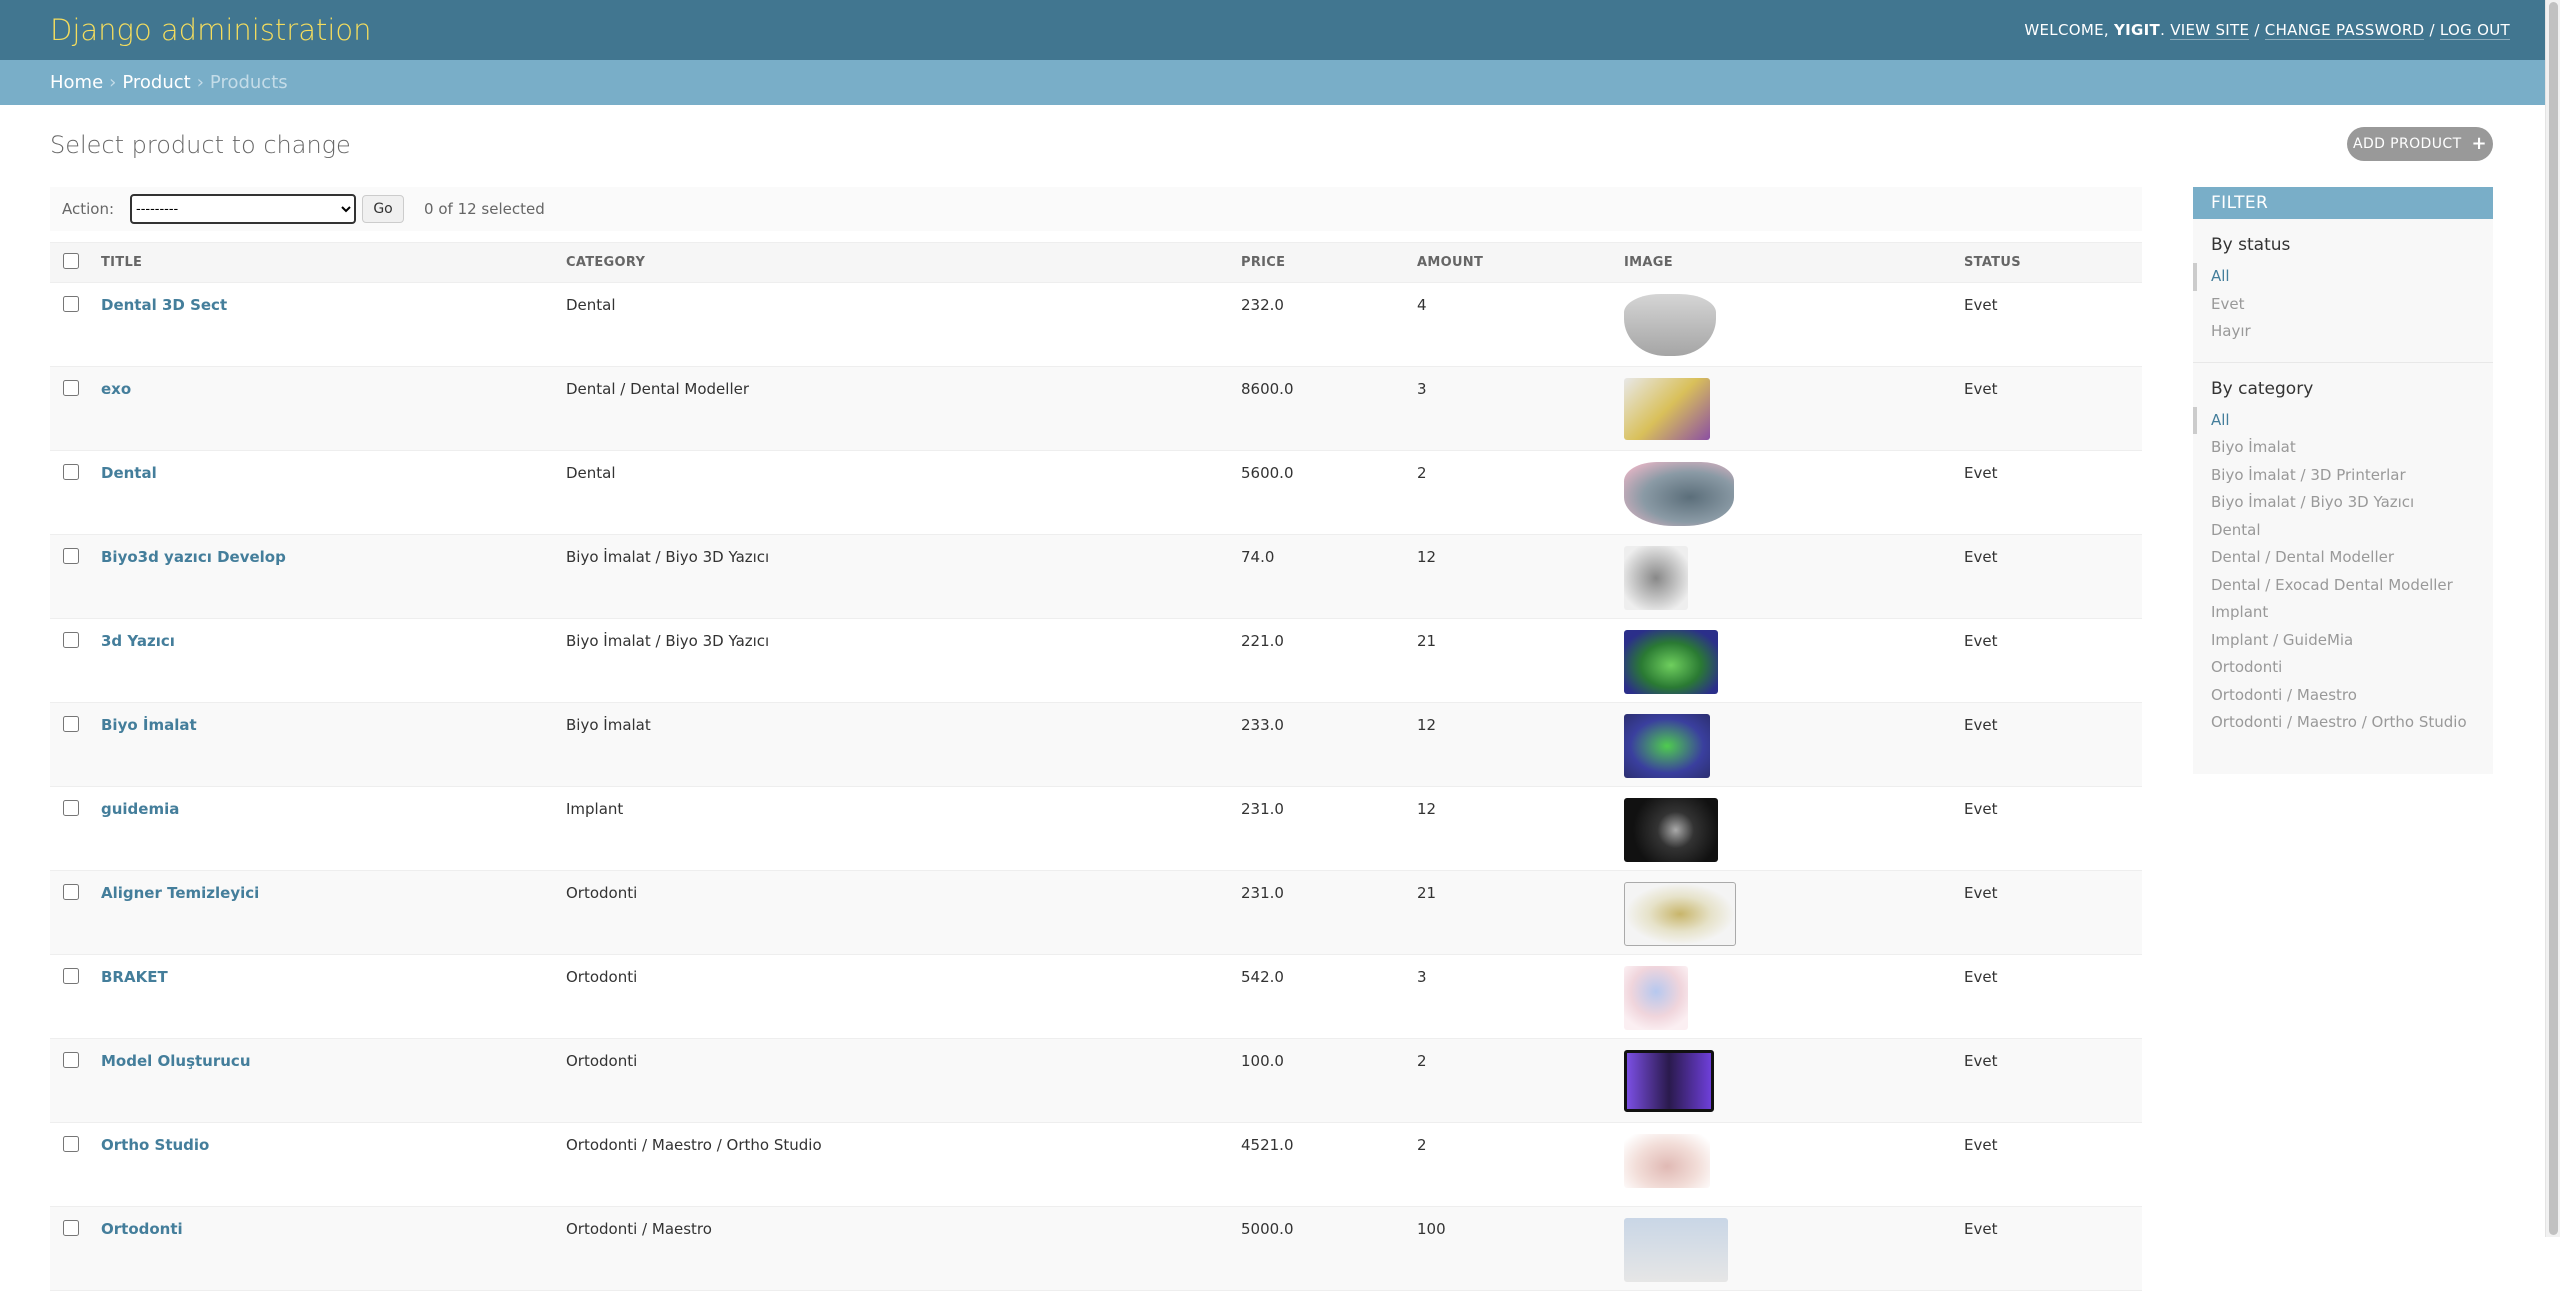 This screenshot has width=2560, height=1291. Describe the element at coordinates (1324, 1080) in the screenshot. I see `product-price: 100.0` at that location.